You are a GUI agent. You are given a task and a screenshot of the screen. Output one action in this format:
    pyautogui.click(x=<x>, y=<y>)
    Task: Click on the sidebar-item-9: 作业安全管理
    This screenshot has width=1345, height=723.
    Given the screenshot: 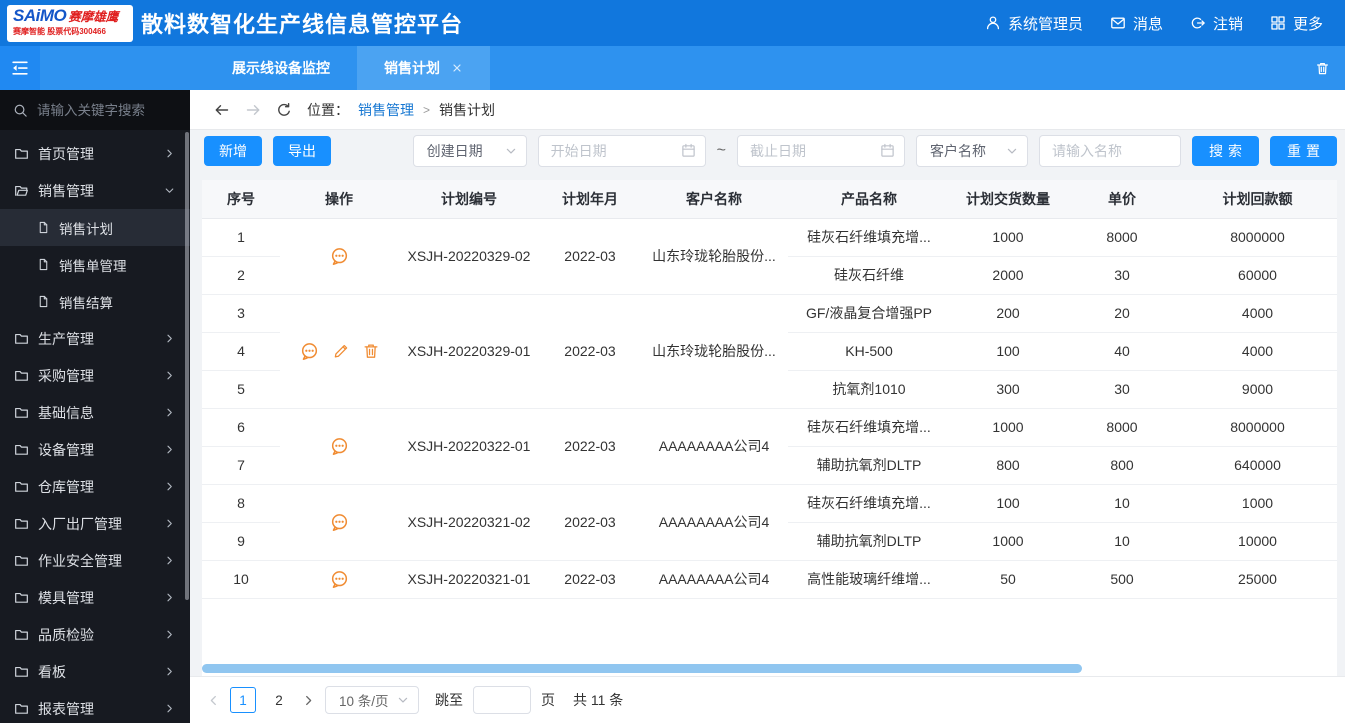 What is the action you would take?
    pyautogui.click(x=95, y=560)
    